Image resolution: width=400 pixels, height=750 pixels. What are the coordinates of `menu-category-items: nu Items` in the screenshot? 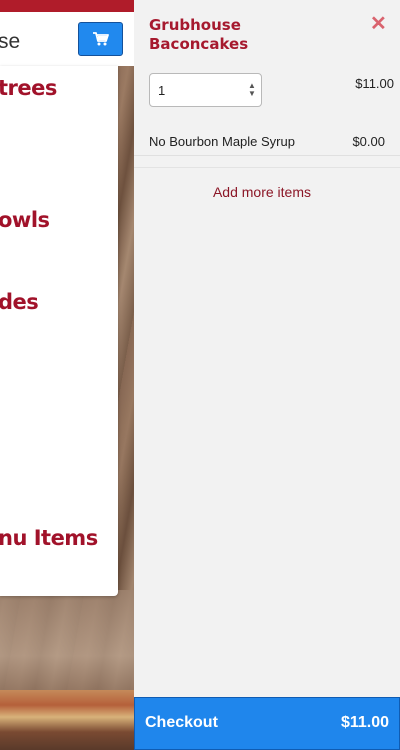 It's located at (49, 538).